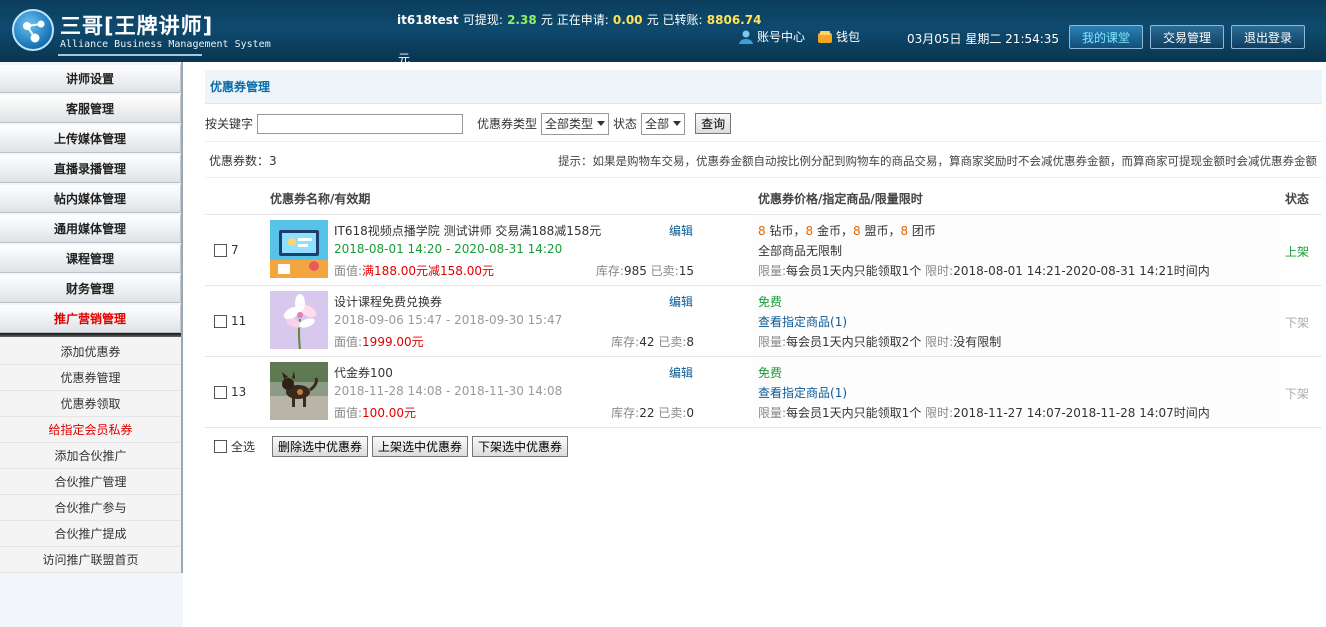 The height and width of the screenshot is (627, 1326). I want to click on submenu-coupon-claims: 优惠券领取, so click(90, 404).